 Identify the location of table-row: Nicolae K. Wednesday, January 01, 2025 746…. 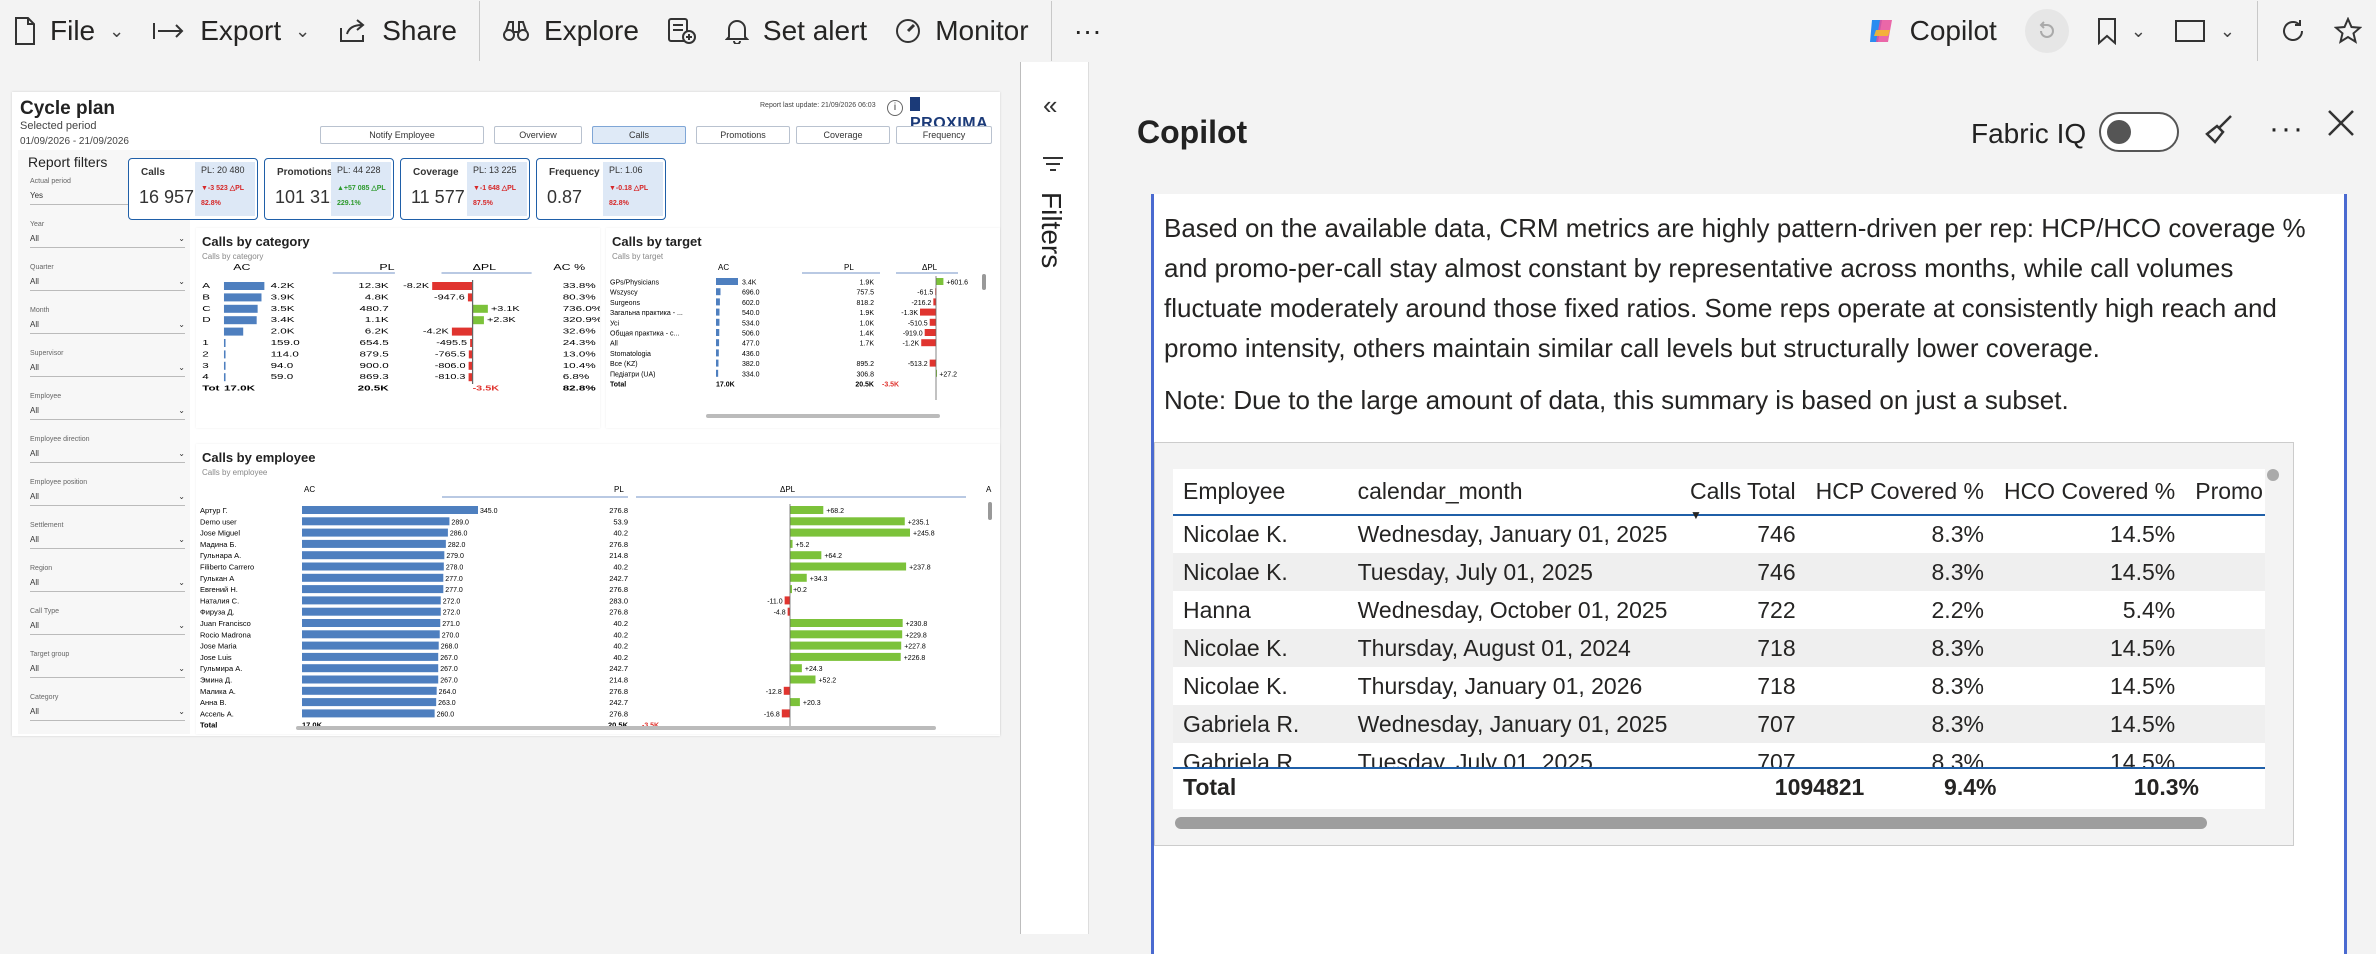
(1719, 534).